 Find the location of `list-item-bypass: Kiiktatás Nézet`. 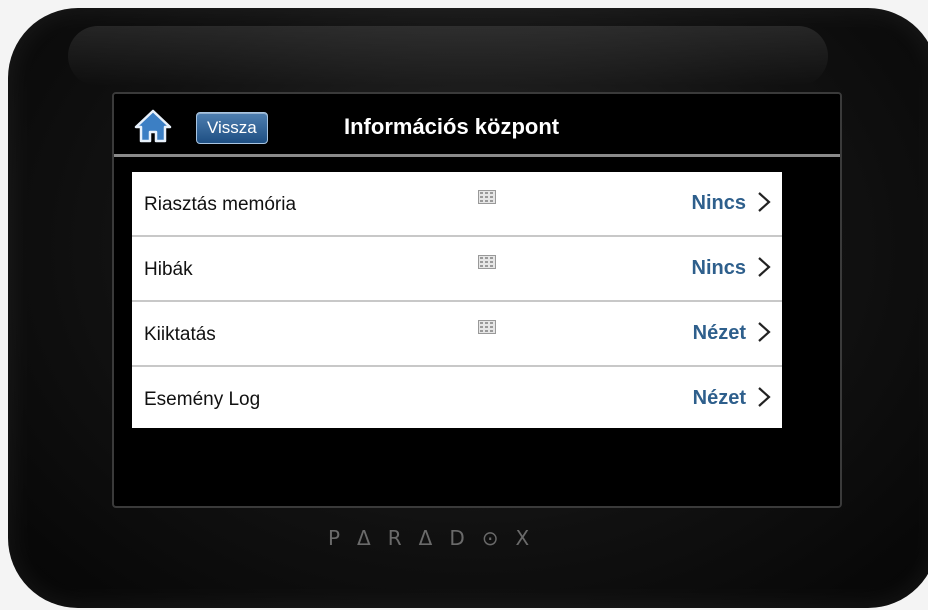

list-item-bypass: Kiiktatás Nézet is located at coordinates (457, 334).